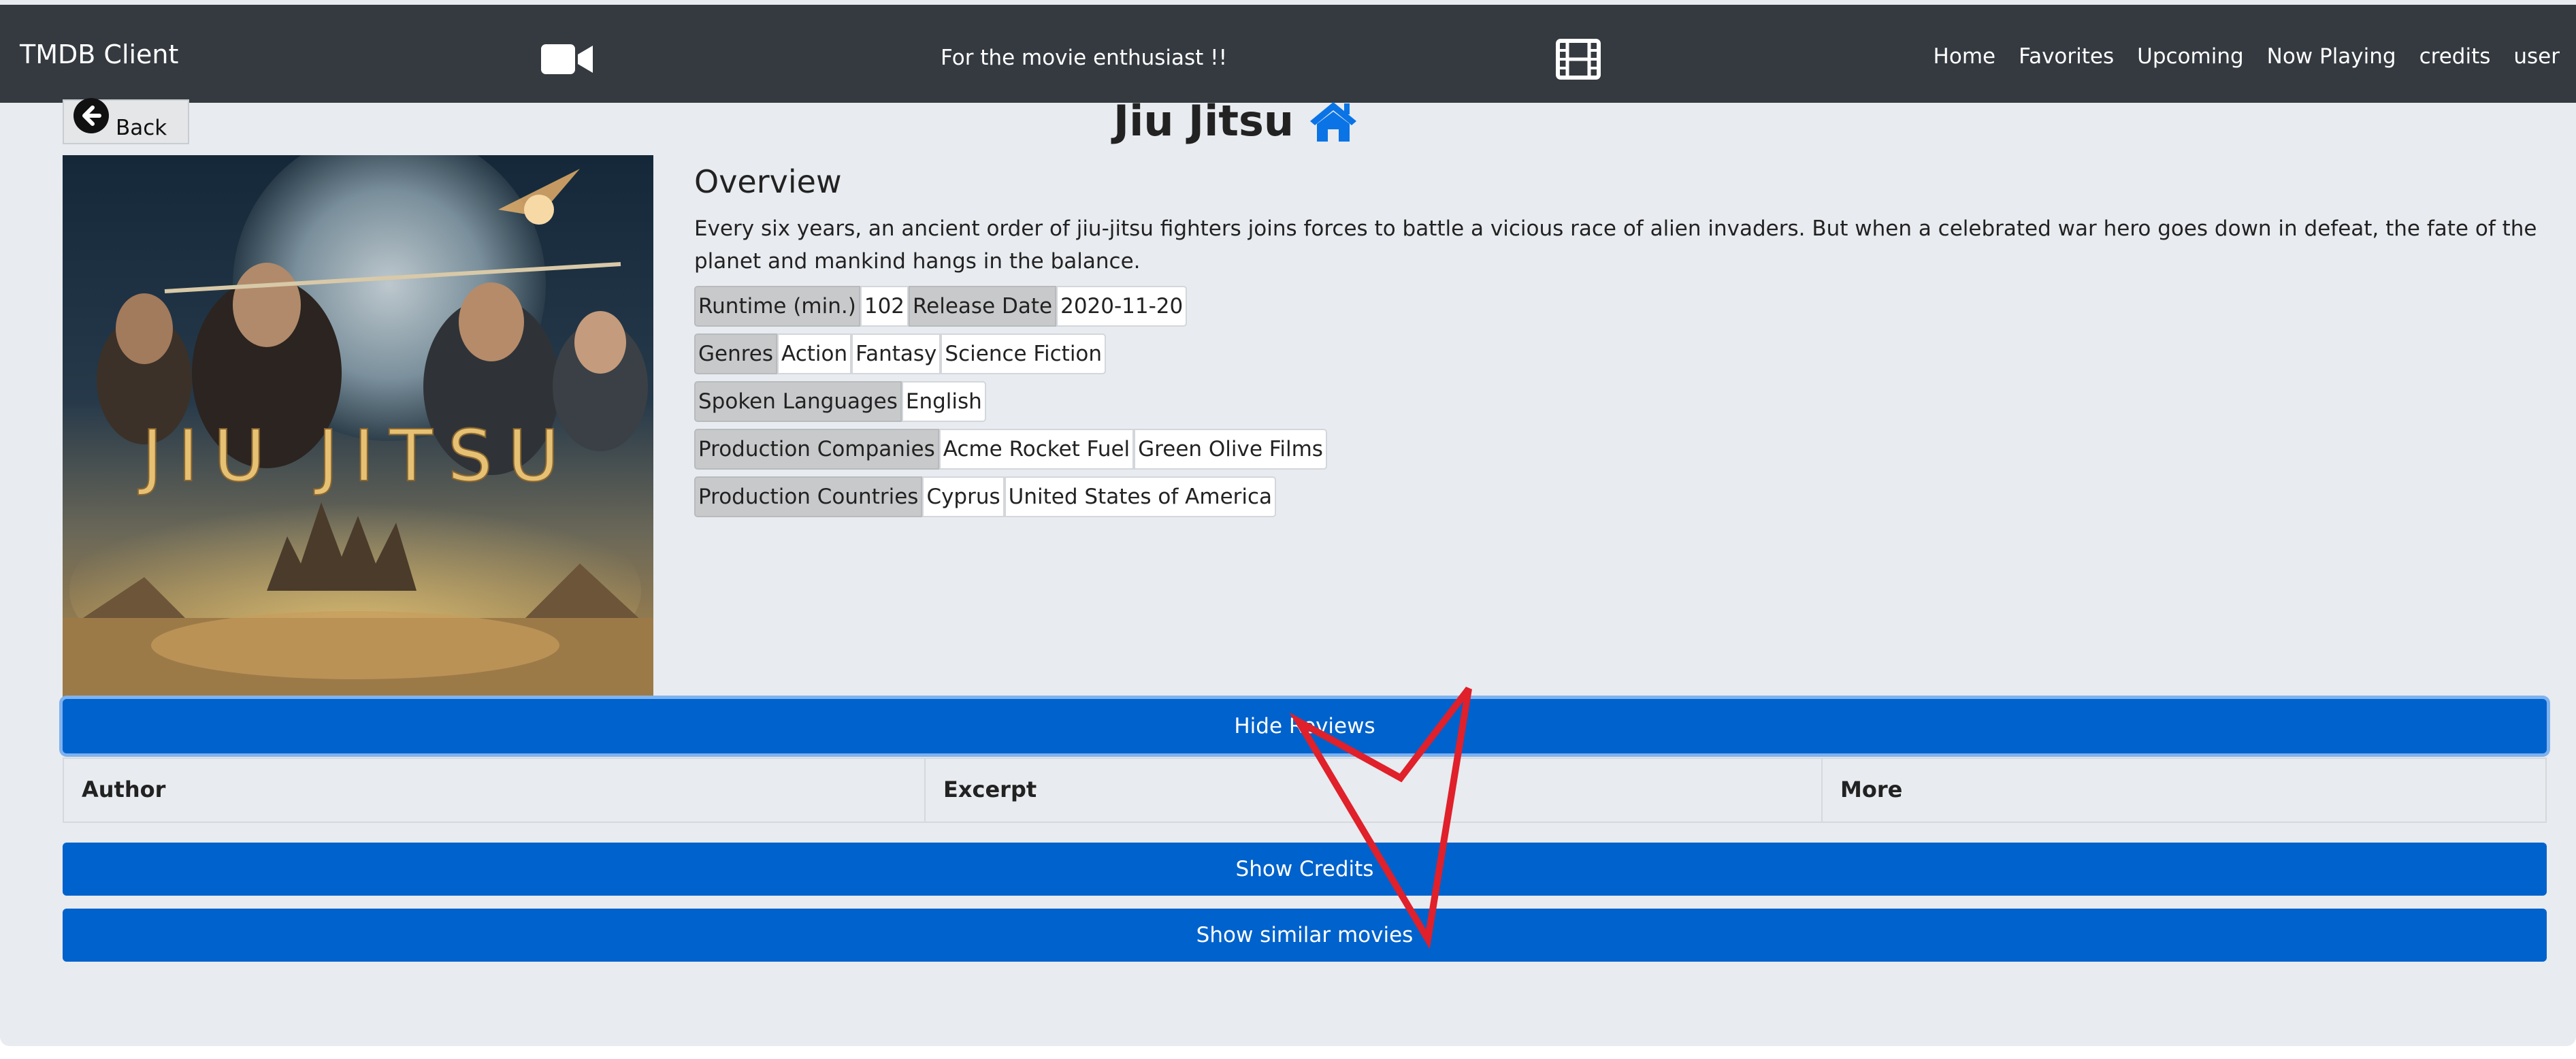  What do you see at coordinates (884, 307) in the screenshot?
I see `runtime-value: 102` at bounding box center [884, 307].